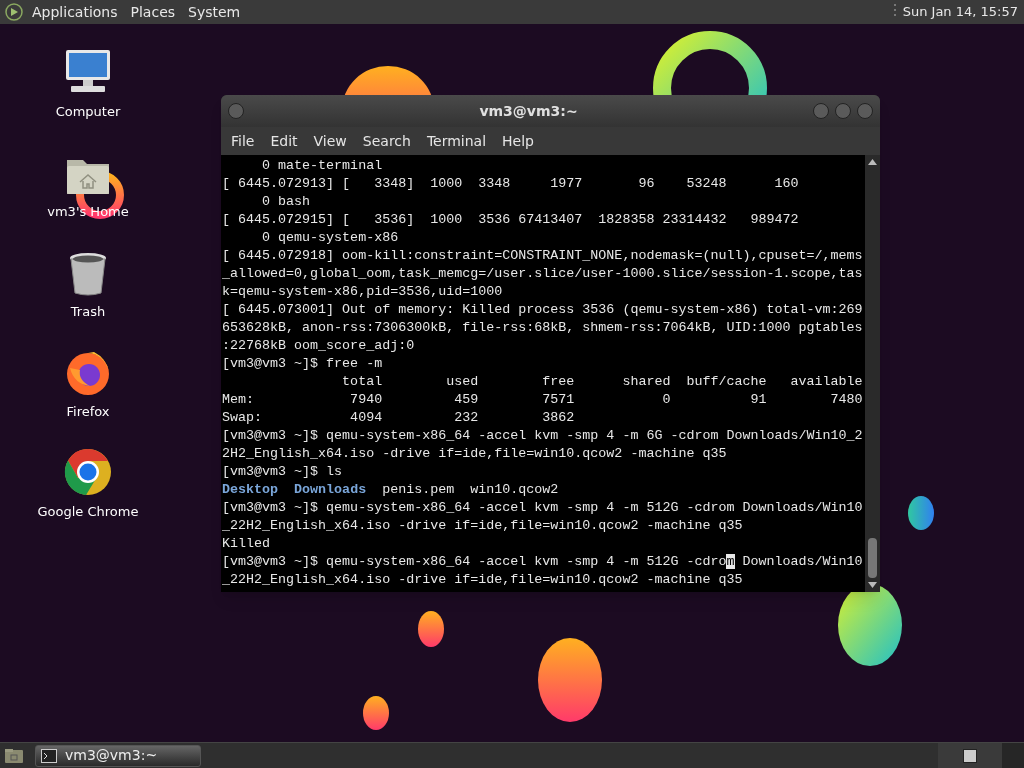 The height and width of the screenshot is (768, 1024). Describe the element at coordinates (302, 364) in the screenshot. I see `terminal-line: [vm3@vm3 ~]$ free -m` at that location.